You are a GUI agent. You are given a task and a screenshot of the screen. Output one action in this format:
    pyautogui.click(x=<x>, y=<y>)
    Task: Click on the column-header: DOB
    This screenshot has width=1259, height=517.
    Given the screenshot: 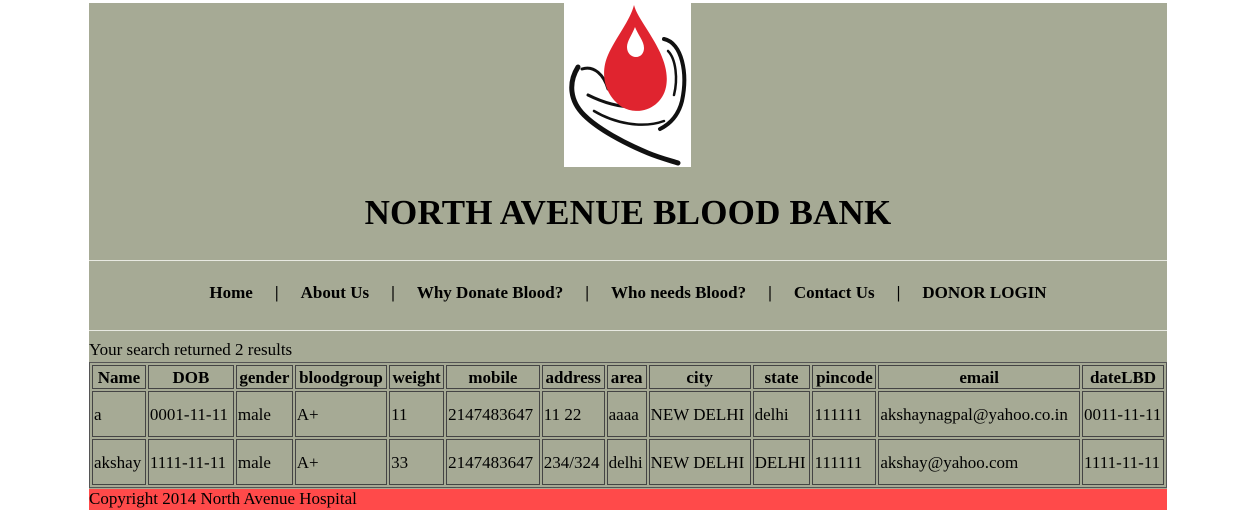 What is the action you would take?
    pyautogui.click(x=190, y=377)
    